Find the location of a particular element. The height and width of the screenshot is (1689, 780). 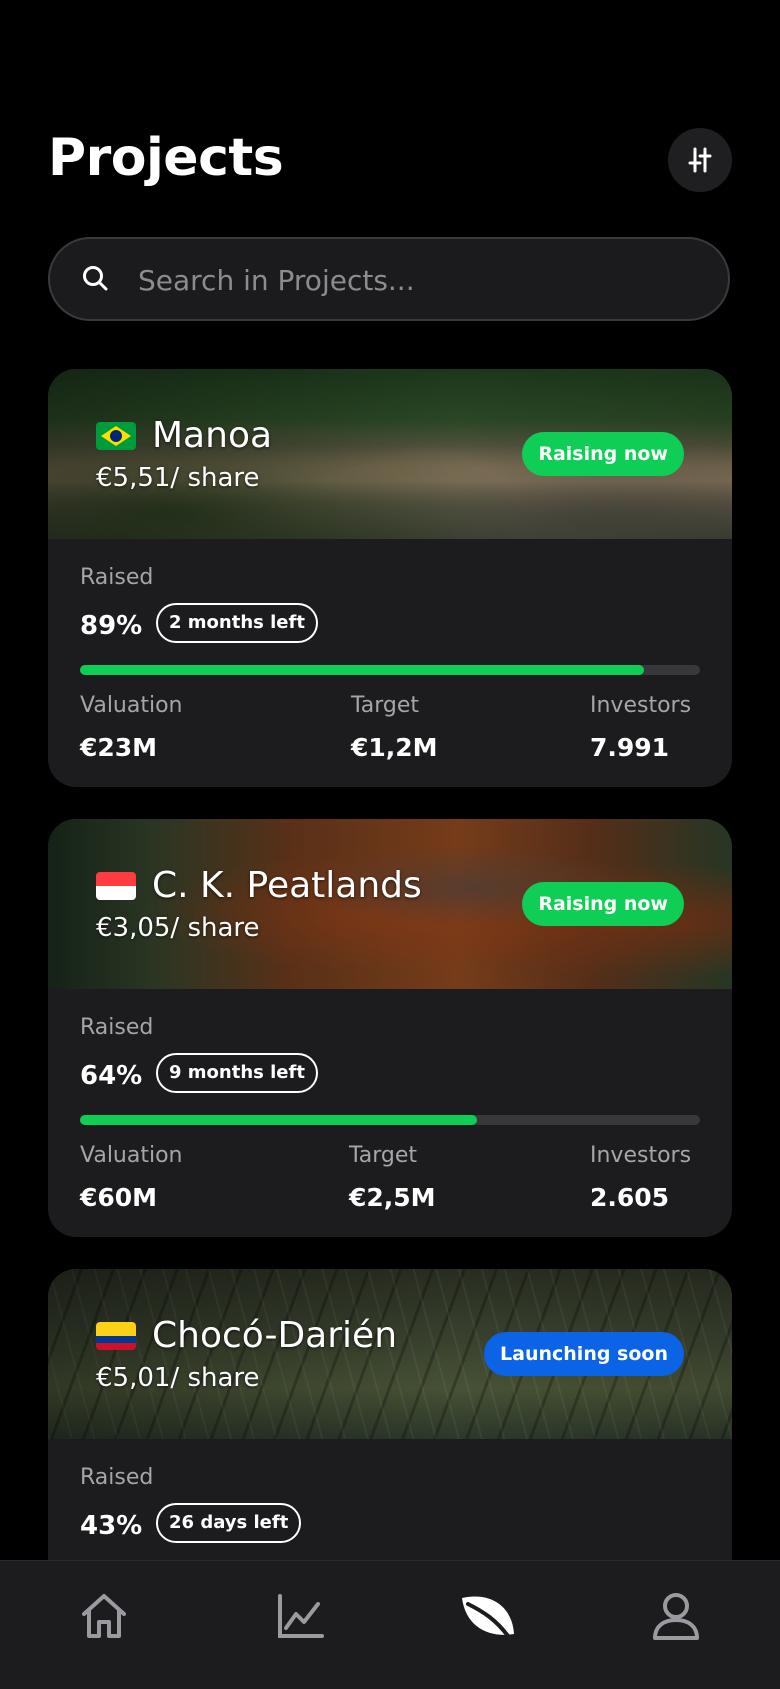

tab-bar is located at coordinates (390, 1624).